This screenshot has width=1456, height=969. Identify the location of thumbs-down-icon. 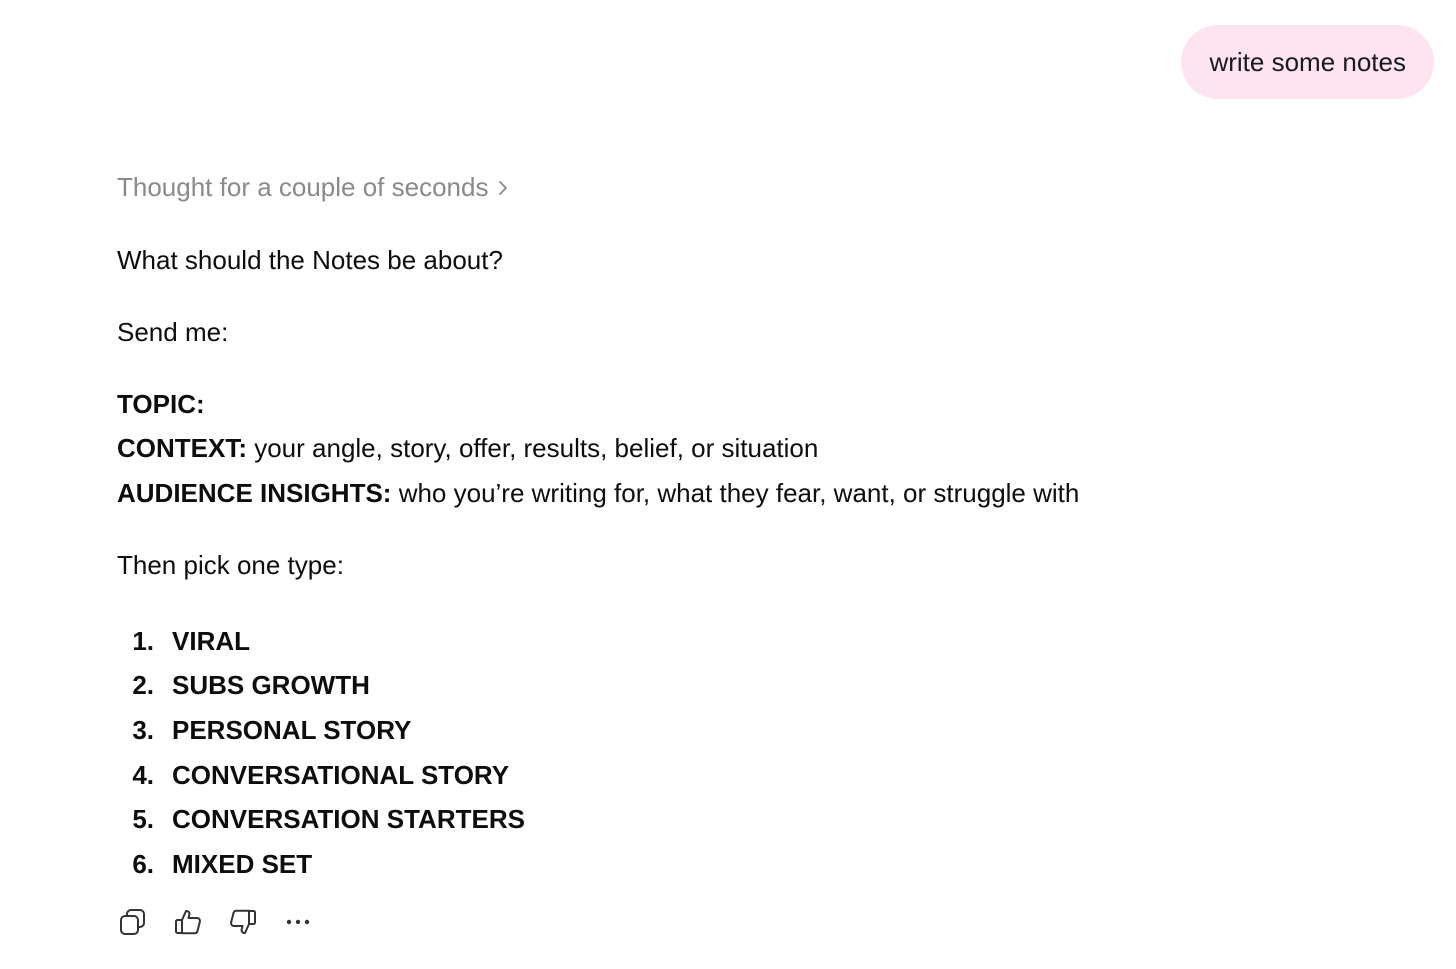
(243, 924).